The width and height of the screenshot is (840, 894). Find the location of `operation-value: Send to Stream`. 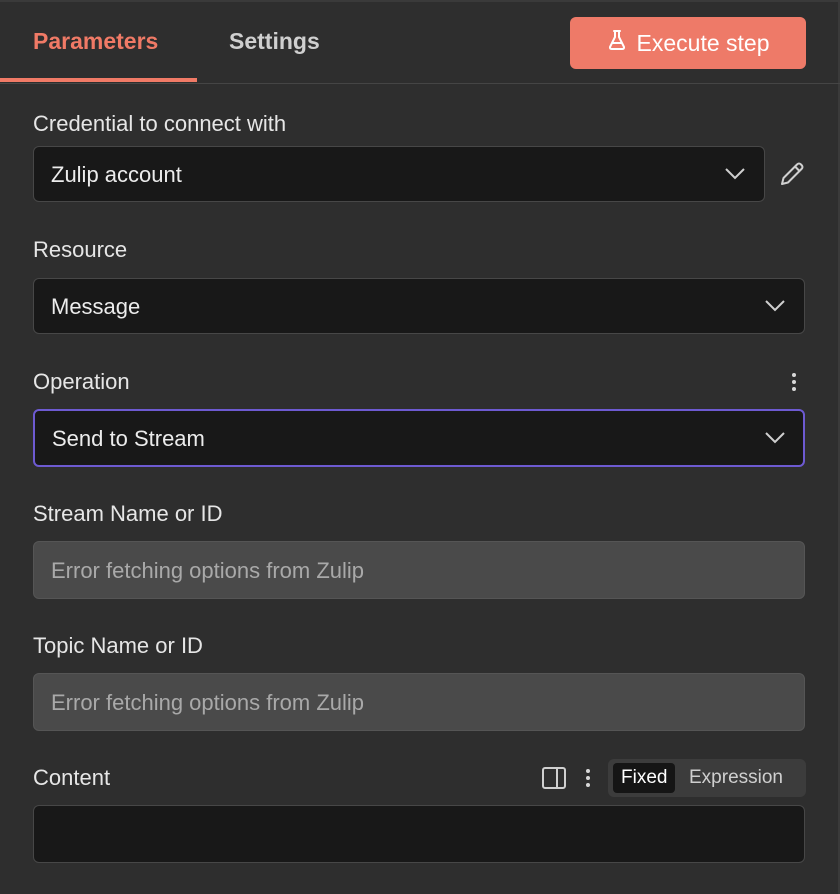

operation-value: Send to Stream is located at coordinates (128, 438).